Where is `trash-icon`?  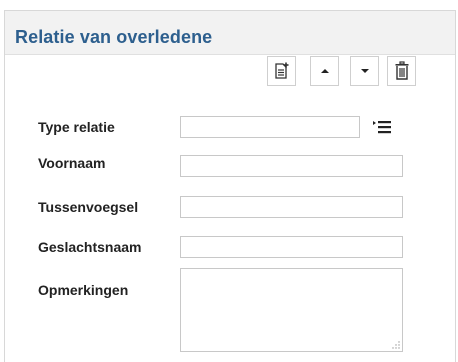 trash-icon is located at coordinates (401, 70).